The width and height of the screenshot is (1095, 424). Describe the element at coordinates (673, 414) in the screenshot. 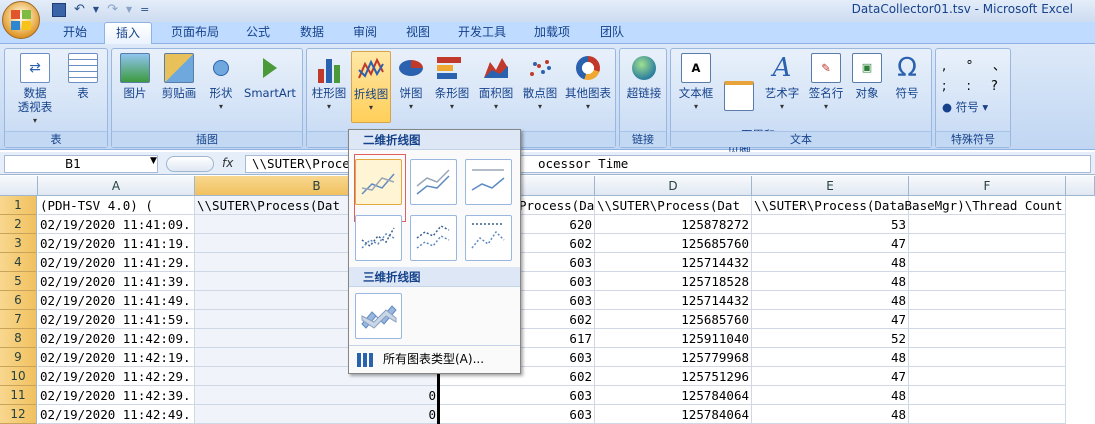

I see `cell-d-12: 125784064` at that location.